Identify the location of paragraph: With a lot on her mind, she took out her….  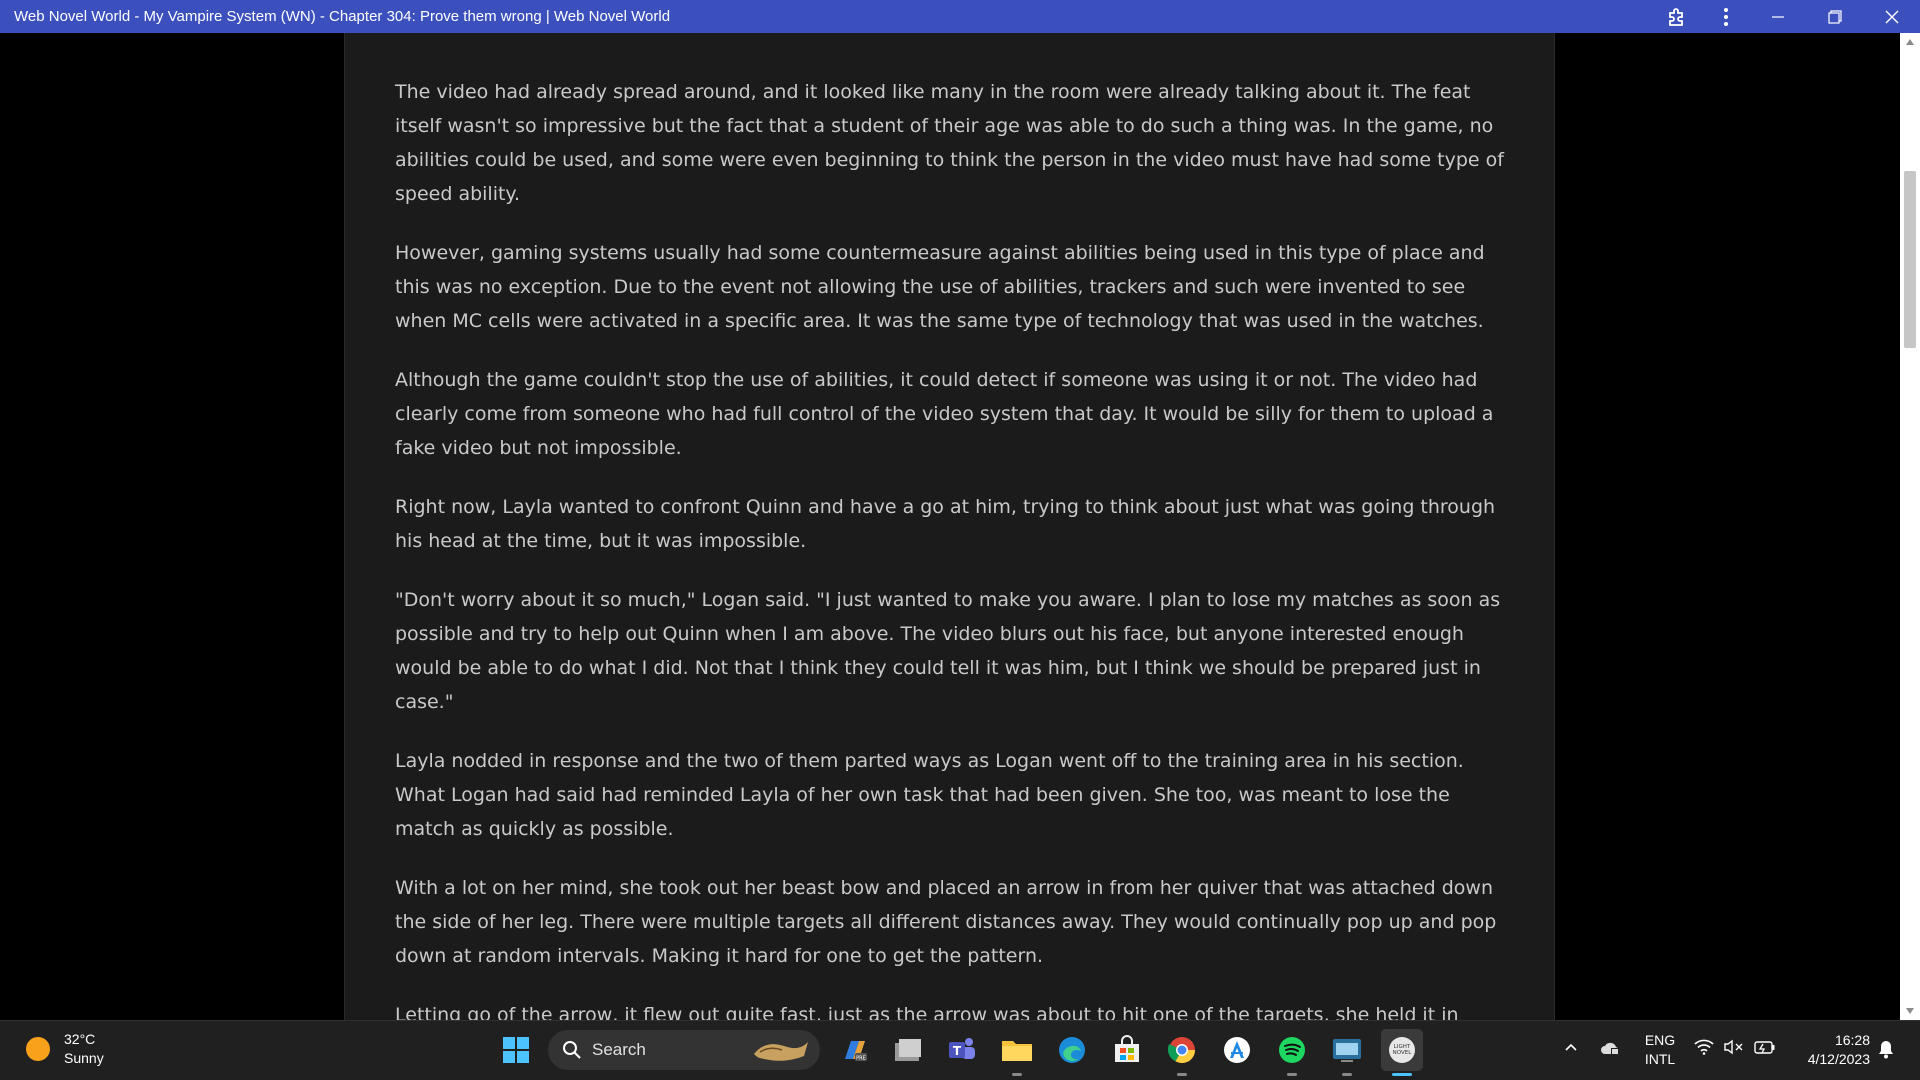
(946, 922).